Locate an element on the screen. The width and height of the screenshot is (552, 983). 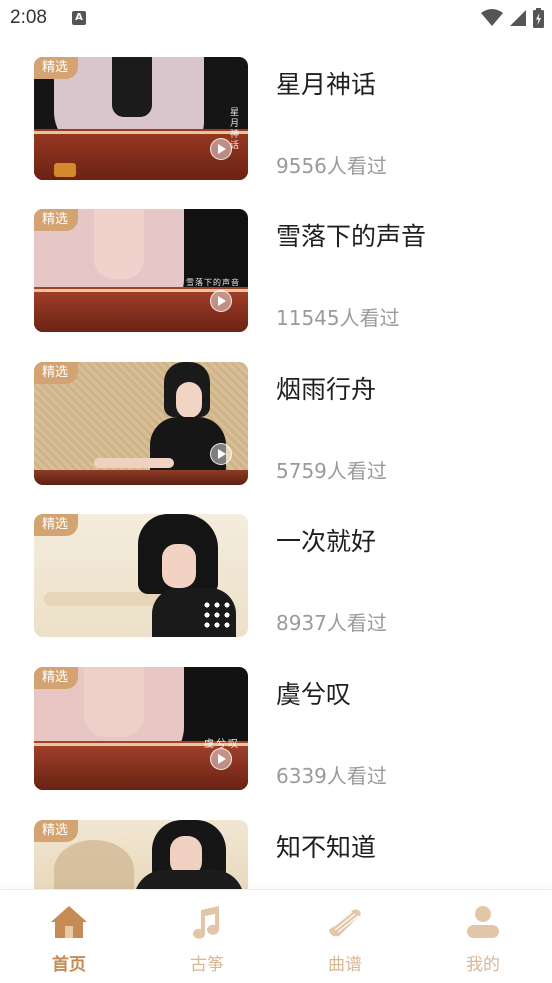
video-card: 精选 雪落下的声音 雪落下的声音 11545人看过 is located at coordinates (279, 271).